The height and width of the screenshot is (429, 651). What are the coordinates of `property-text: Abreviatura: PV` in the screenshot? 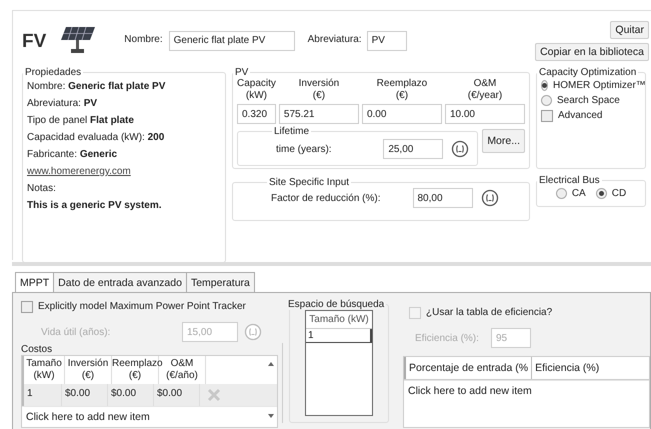 It's located at (62, 104).